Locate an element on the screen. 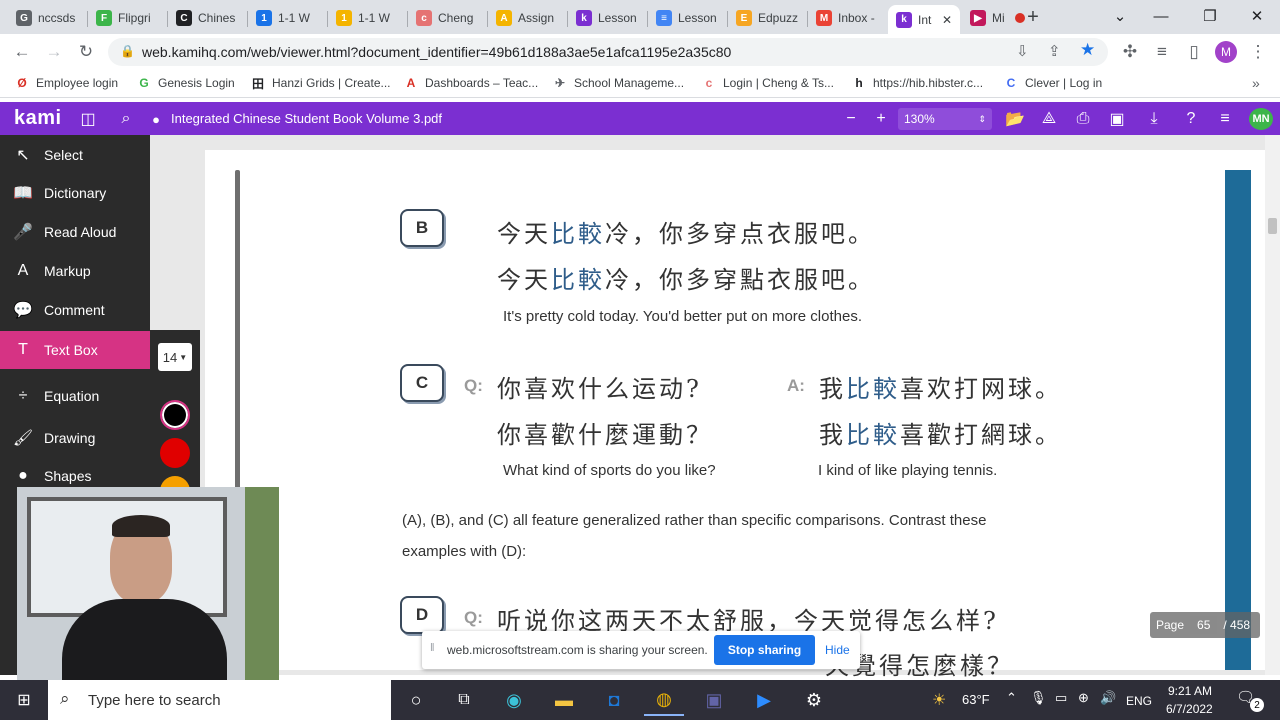 The width and height of the screenshot is (1280, 720). new-tab-button: + is located at coordinates (1033, 17).